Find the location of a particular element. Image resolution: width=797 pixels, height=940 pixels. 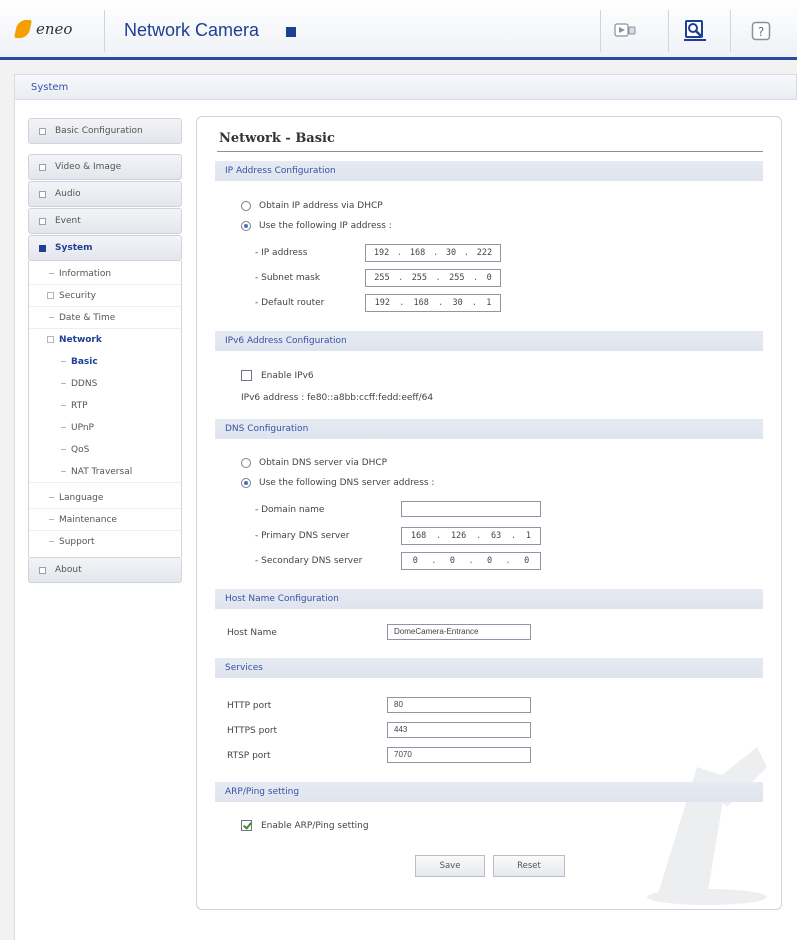

primary-dns-label: - Primary DNS server is located at coordinates (302, 536).